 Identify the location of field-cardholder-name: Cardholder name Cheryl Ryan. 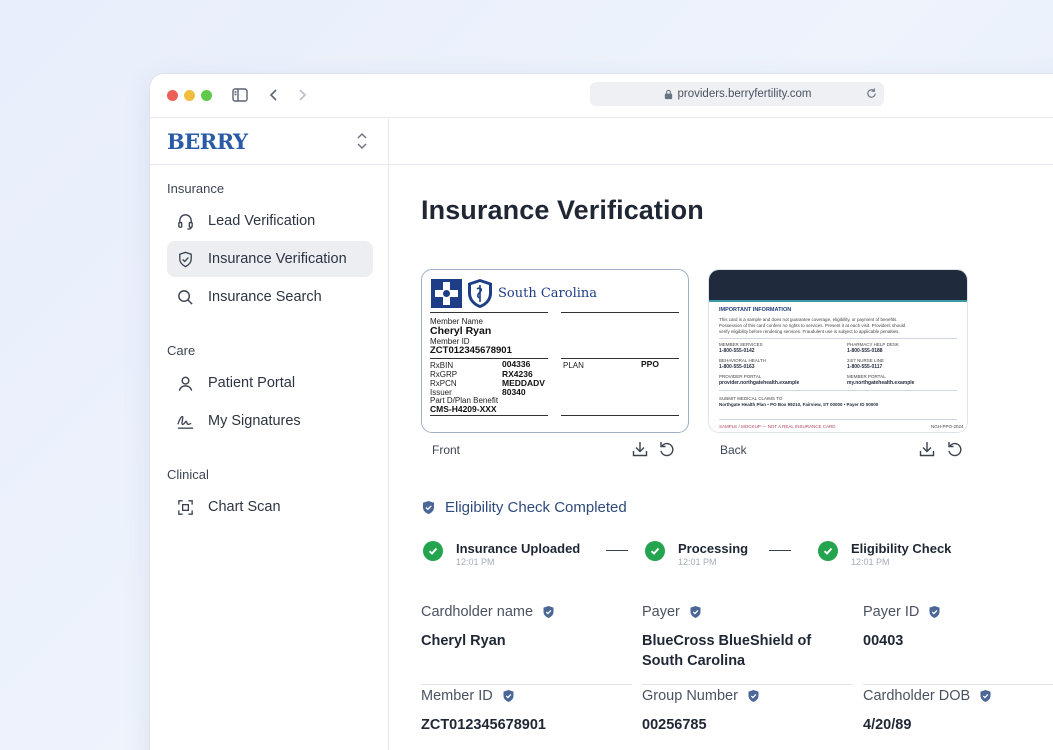
(521, 627).